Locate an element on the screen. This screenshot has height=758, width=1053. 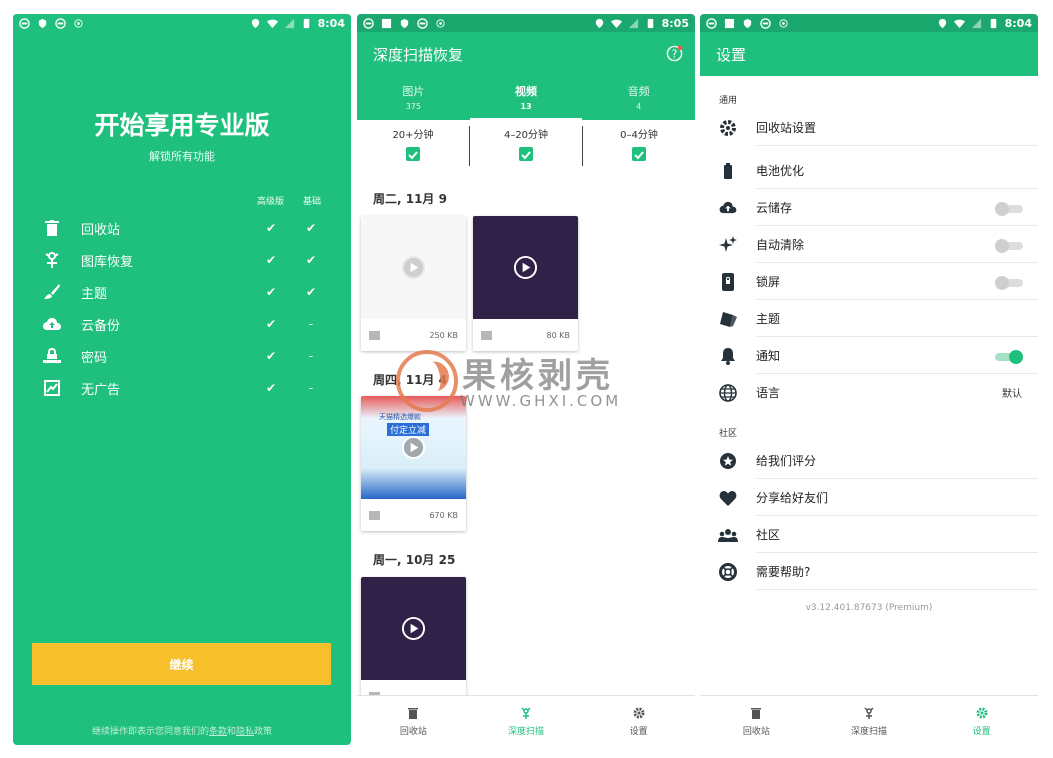
video-card: 250 KB is located at coordinates (413, 283).